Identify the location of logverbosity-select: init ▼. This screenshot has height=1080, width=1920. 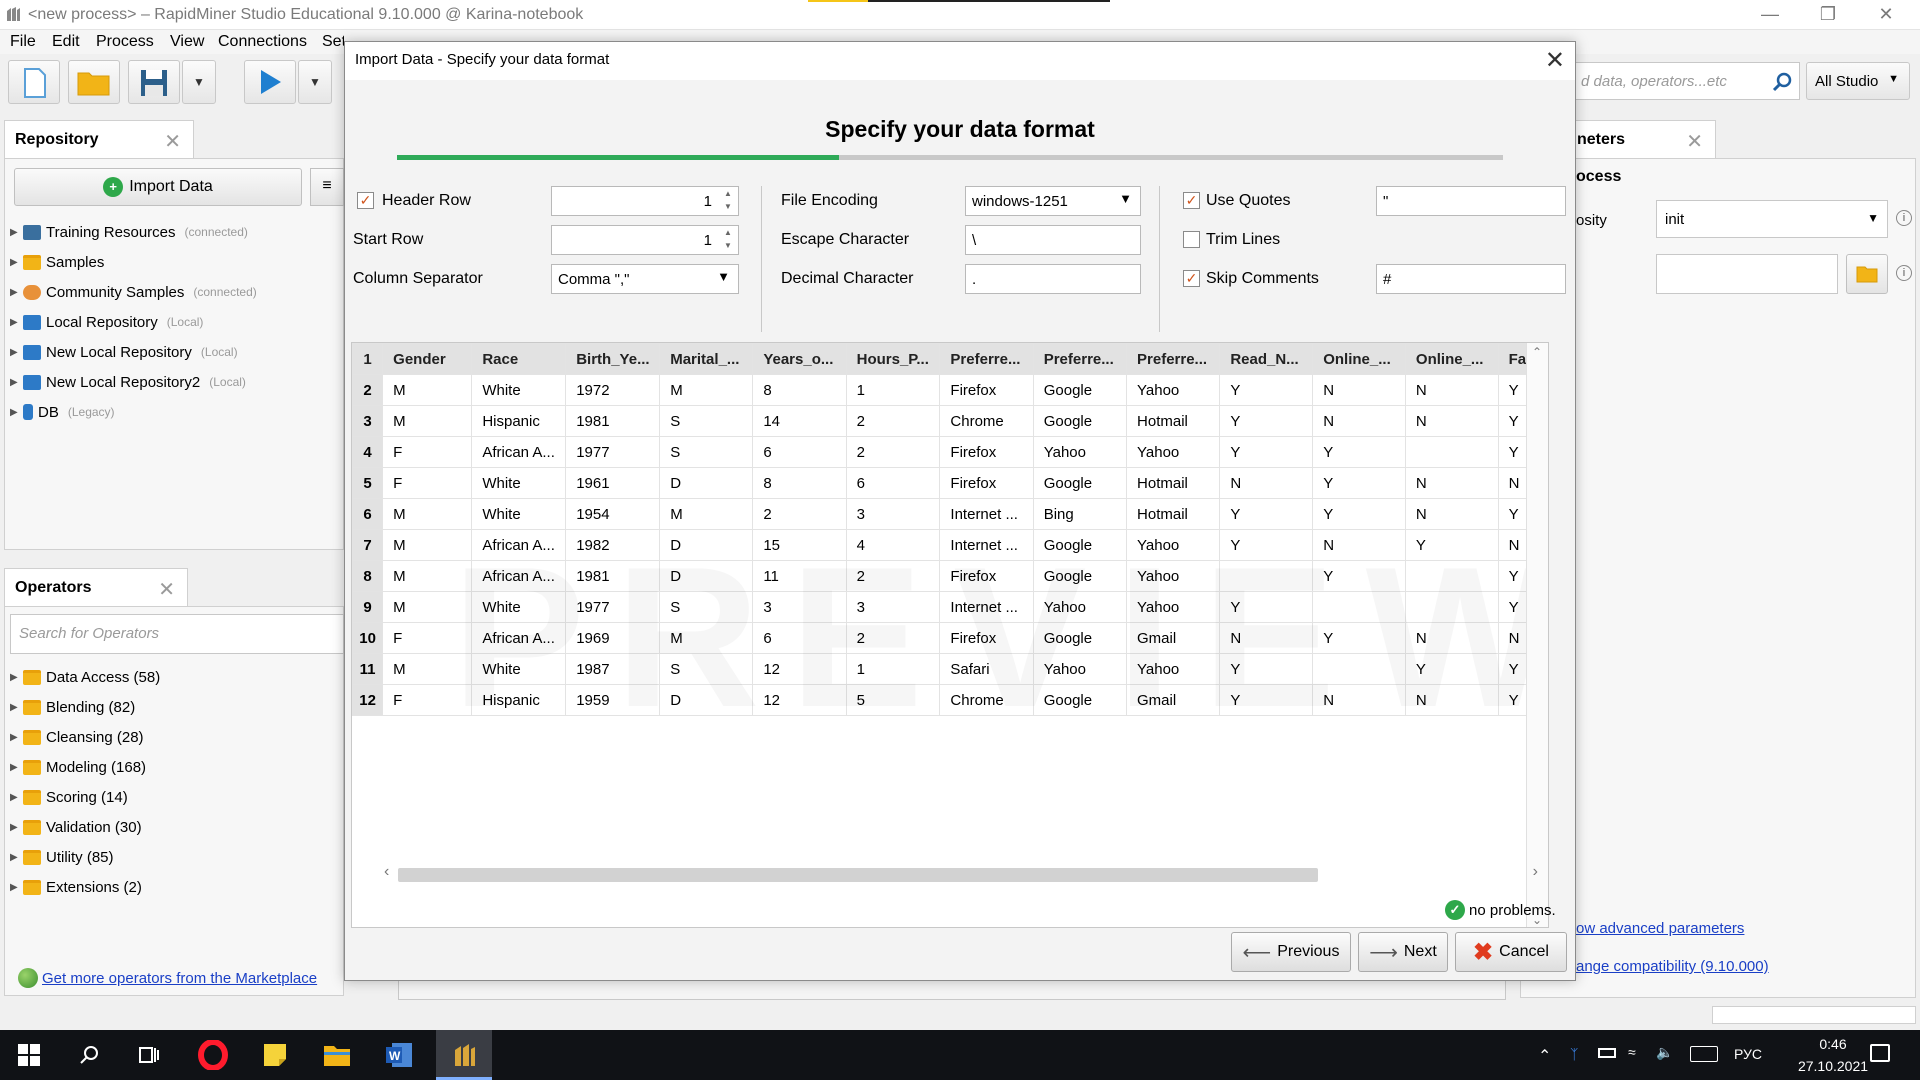
(1772, 219).